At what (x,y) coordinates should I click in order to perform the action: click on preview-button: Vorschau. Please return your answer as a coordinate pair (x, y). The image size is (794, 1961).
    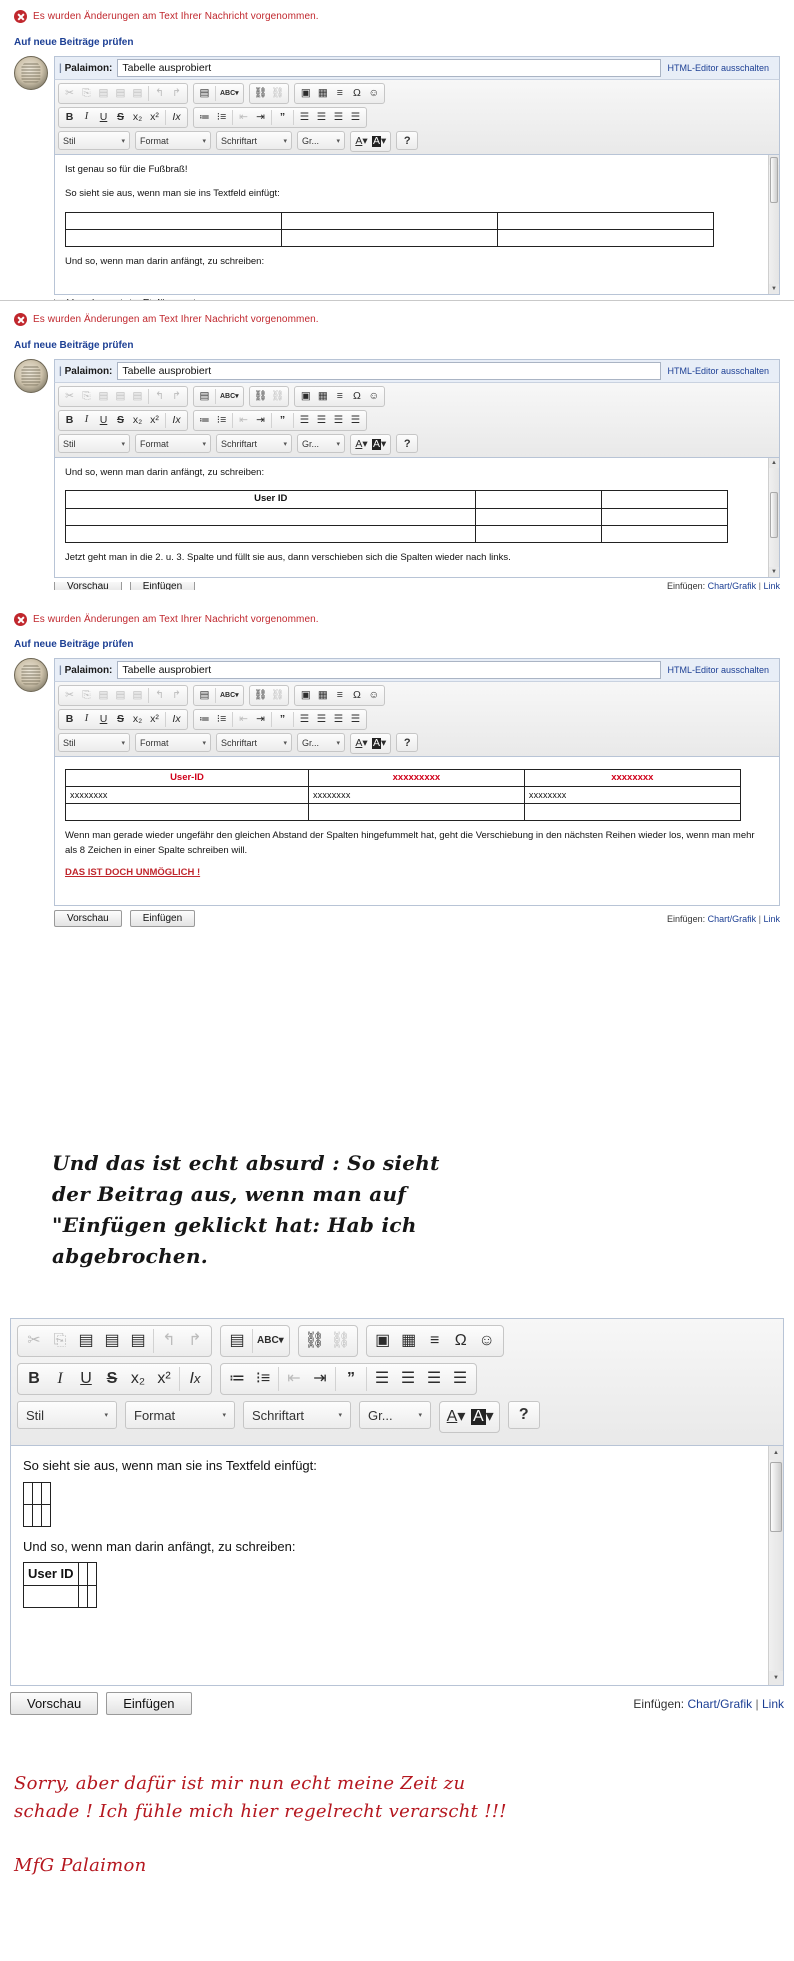
    Looking at the image, I should click on (88, 586).